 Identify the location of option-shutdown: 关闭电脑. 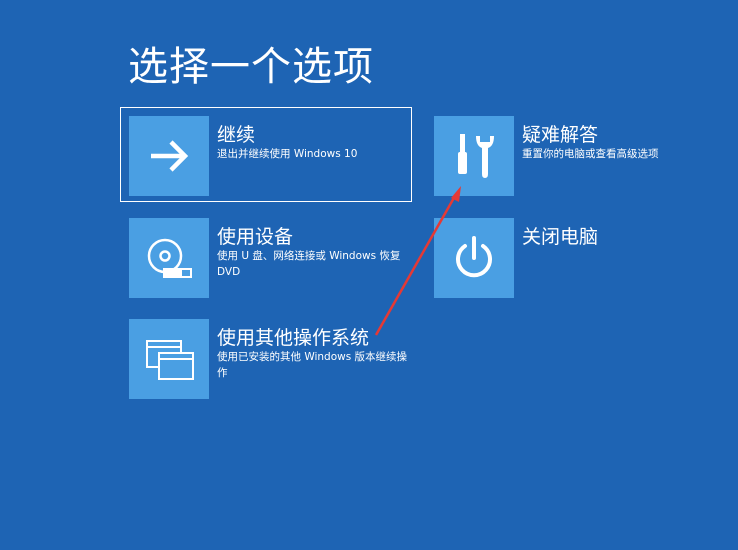
(569, 258).